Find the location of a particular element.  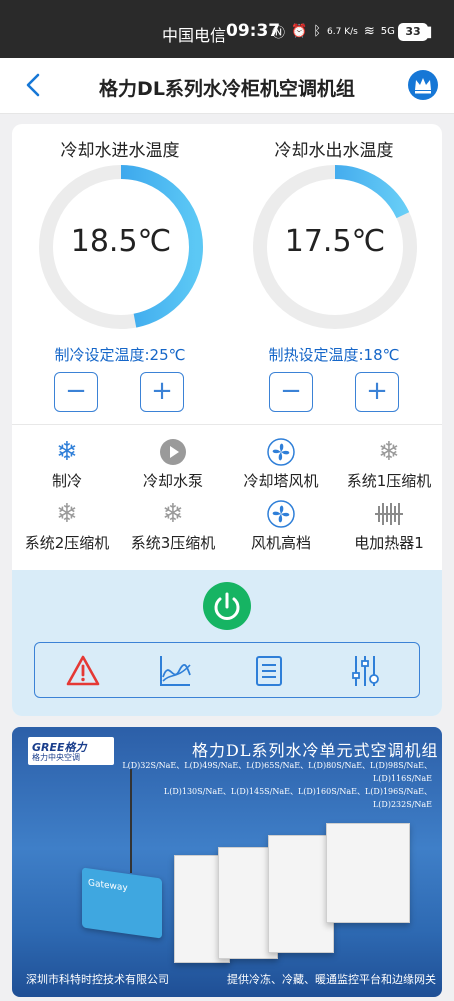

power-button is located at coordinates (227, 606).